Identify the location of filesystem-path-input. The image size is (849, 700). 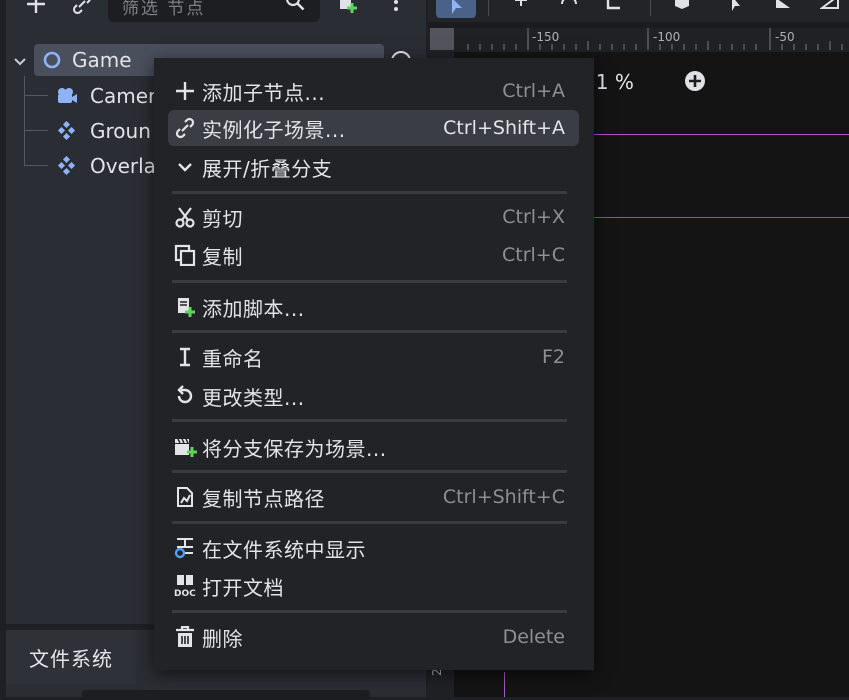
(226, 695).